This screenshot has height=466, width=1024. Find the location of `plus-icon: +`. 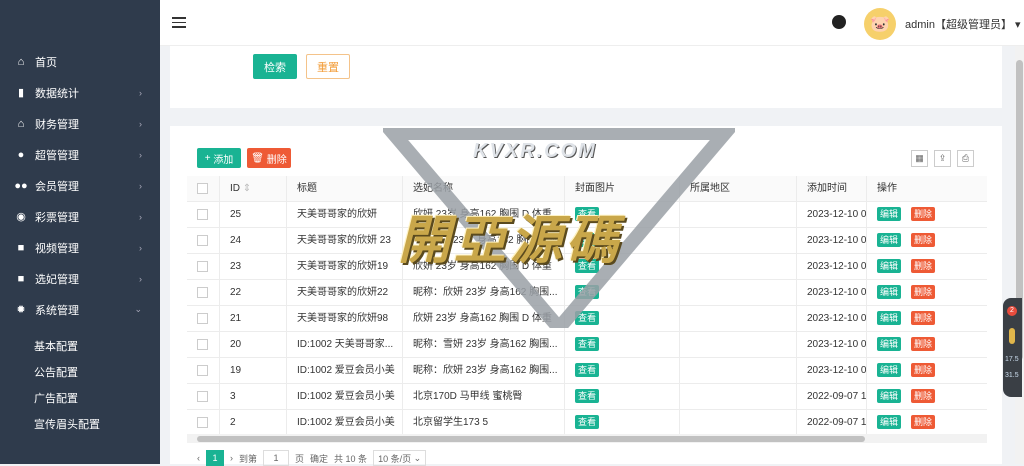

plus-icon: + is located at coordinates (207, 158).